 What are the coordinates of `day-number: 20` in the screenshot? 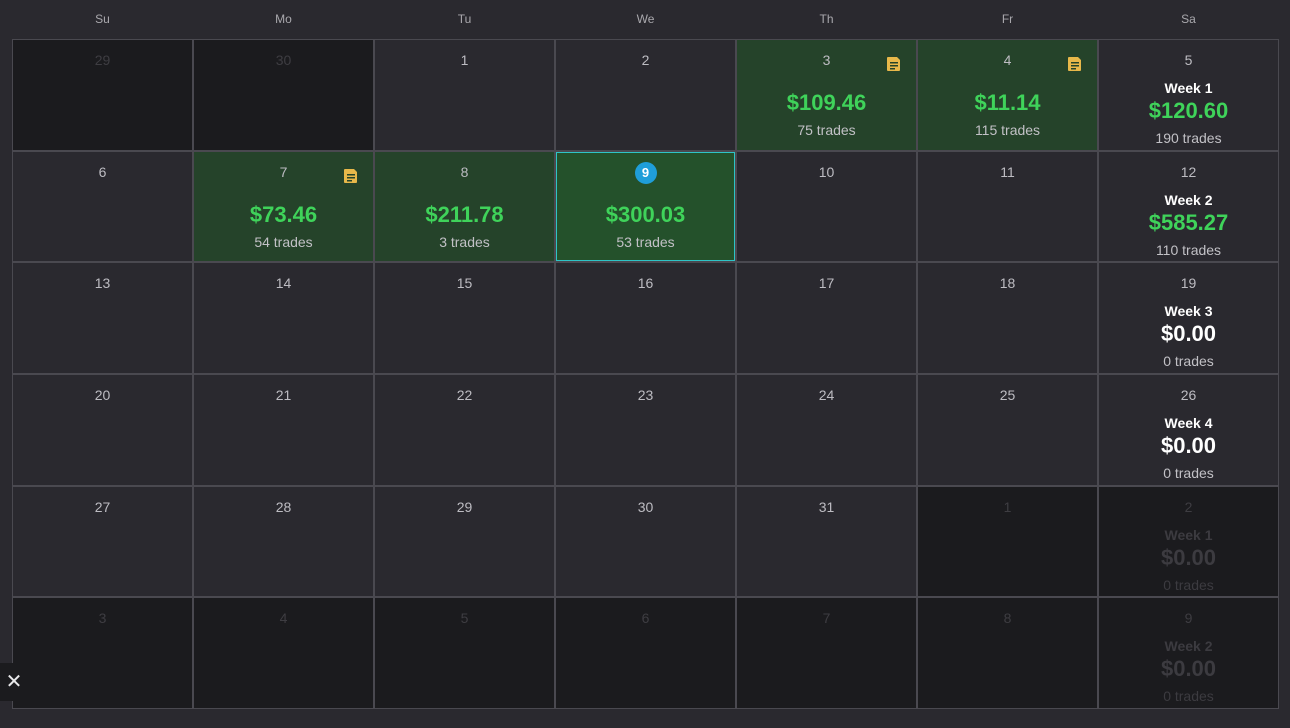 It's located at (102, 395).